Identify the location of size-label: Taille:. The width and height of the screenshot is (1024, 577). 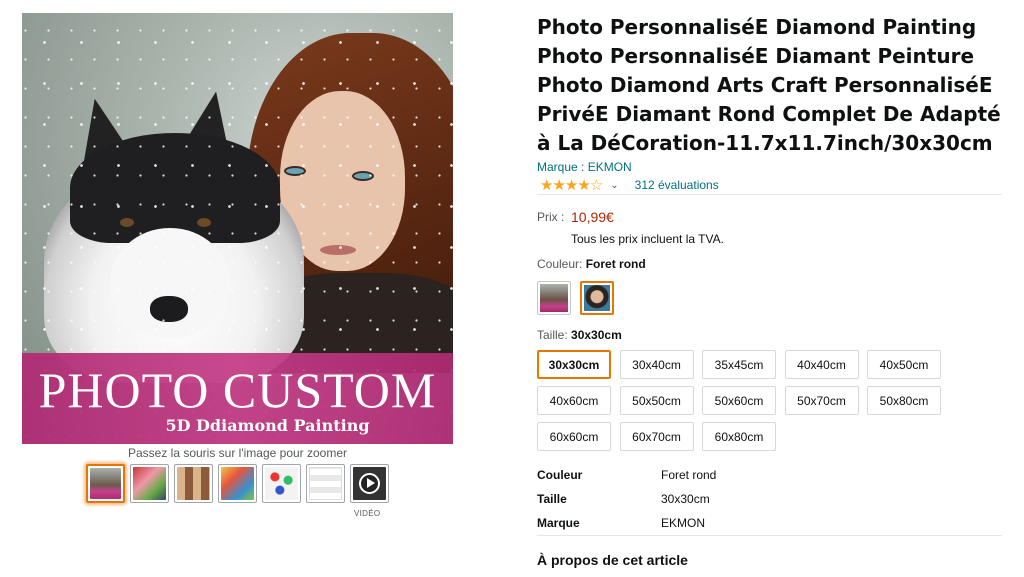
(552, 335).